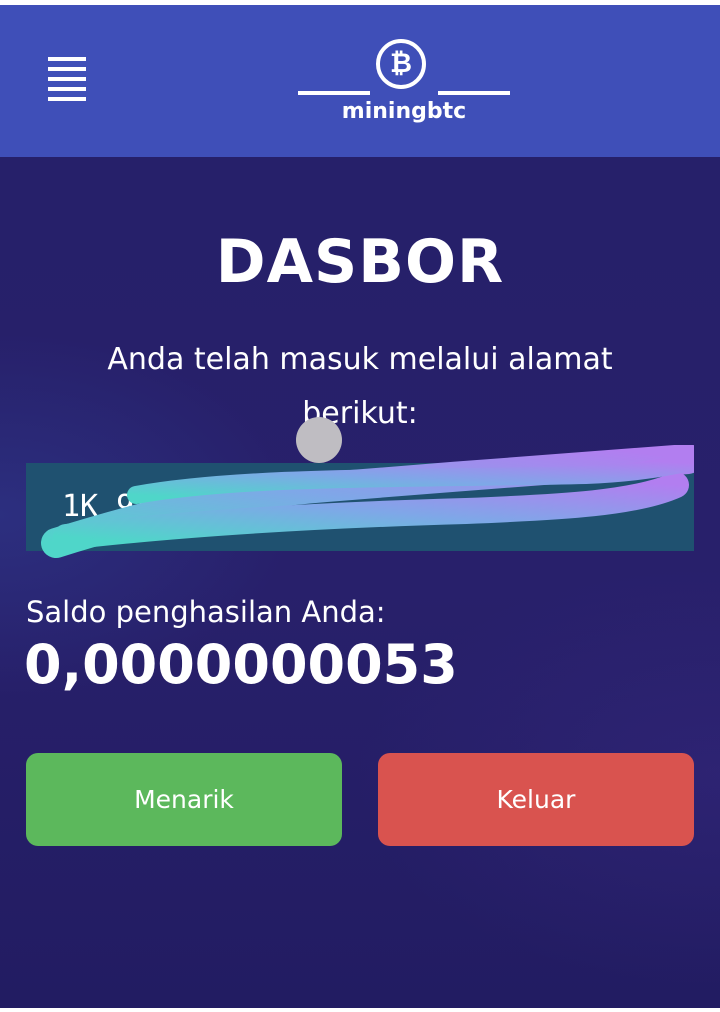  Describe the element at coordinates (401, 64) in the screenshot. I see `bitcoin-coin-icon: ₿` at that location.